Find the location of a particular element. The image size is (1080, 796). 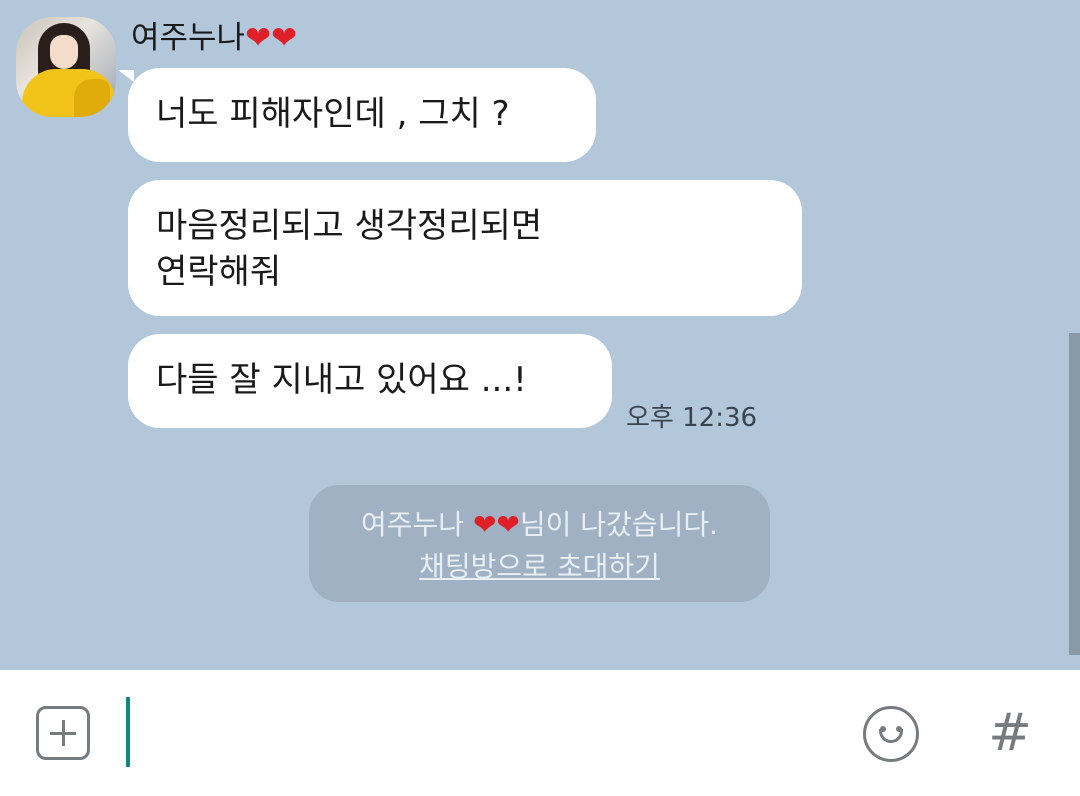

avatar-face is located at coordinates (64, 52).